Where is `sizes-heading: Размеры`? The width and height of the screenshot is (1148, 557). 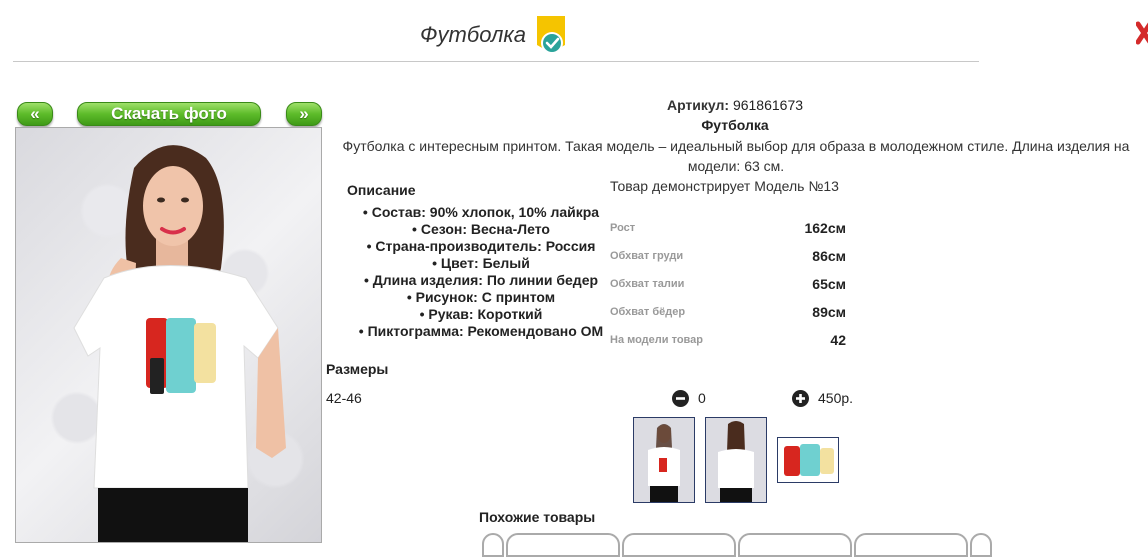 sizes-heading: Размеры is located at coordinates (357, 369).